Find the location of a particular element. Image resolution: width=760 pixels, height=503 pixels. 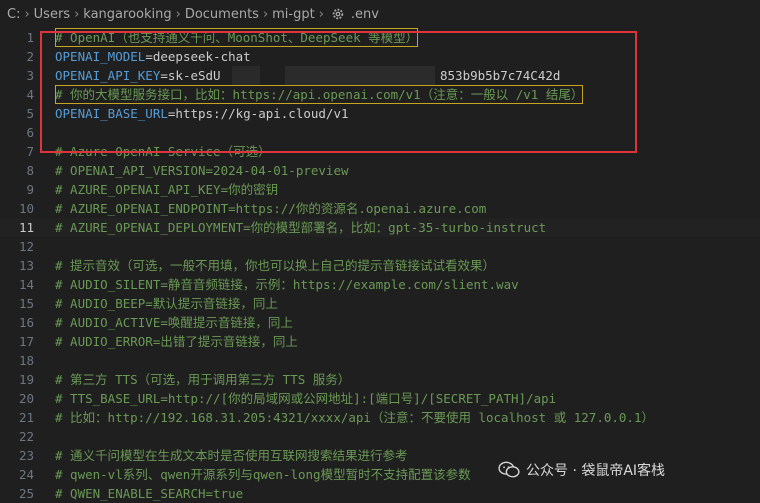

env-entry: OPENAI_API_KEY=sk-eSdU is located at coordinates (138, 75).